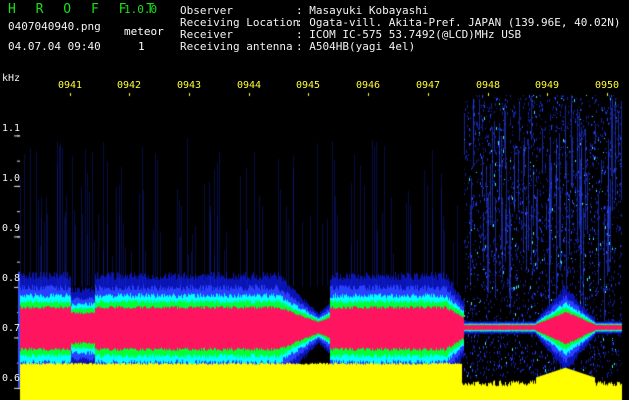 The height and width of the screenshot is (400, 629). What do you see at coordinates (249, 85) in the screenshot?
I see `x-tick-label: 0944` at bounding box center [249, 85].